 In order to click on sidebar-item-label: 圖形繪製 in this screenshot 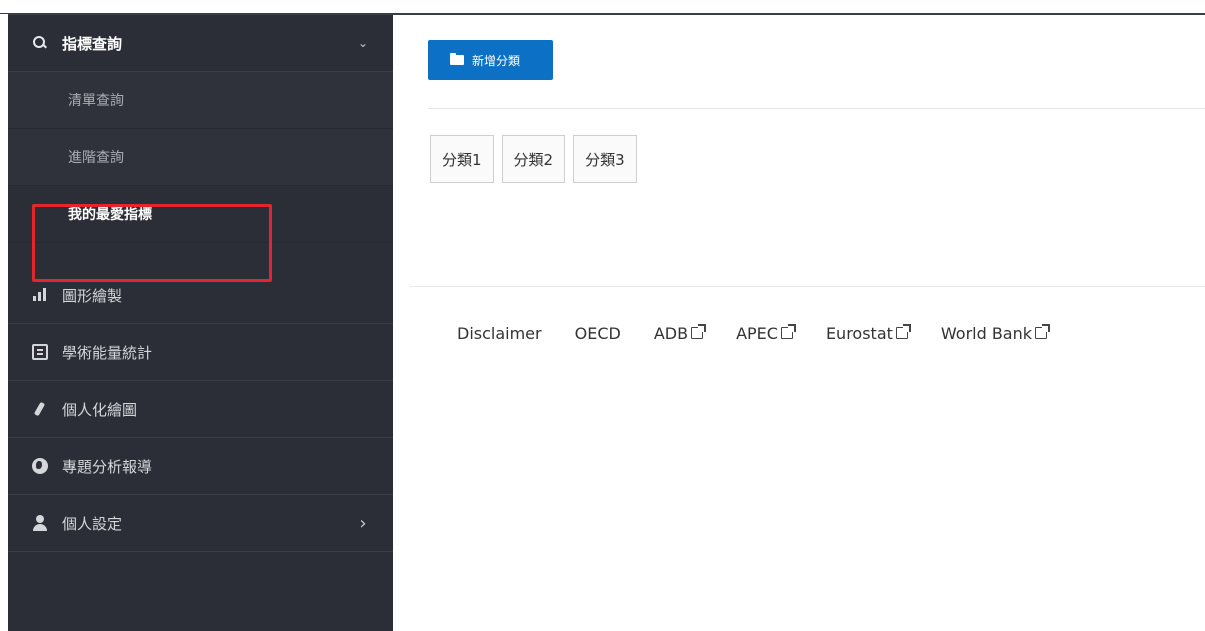, I will do `click(92, 295)`.